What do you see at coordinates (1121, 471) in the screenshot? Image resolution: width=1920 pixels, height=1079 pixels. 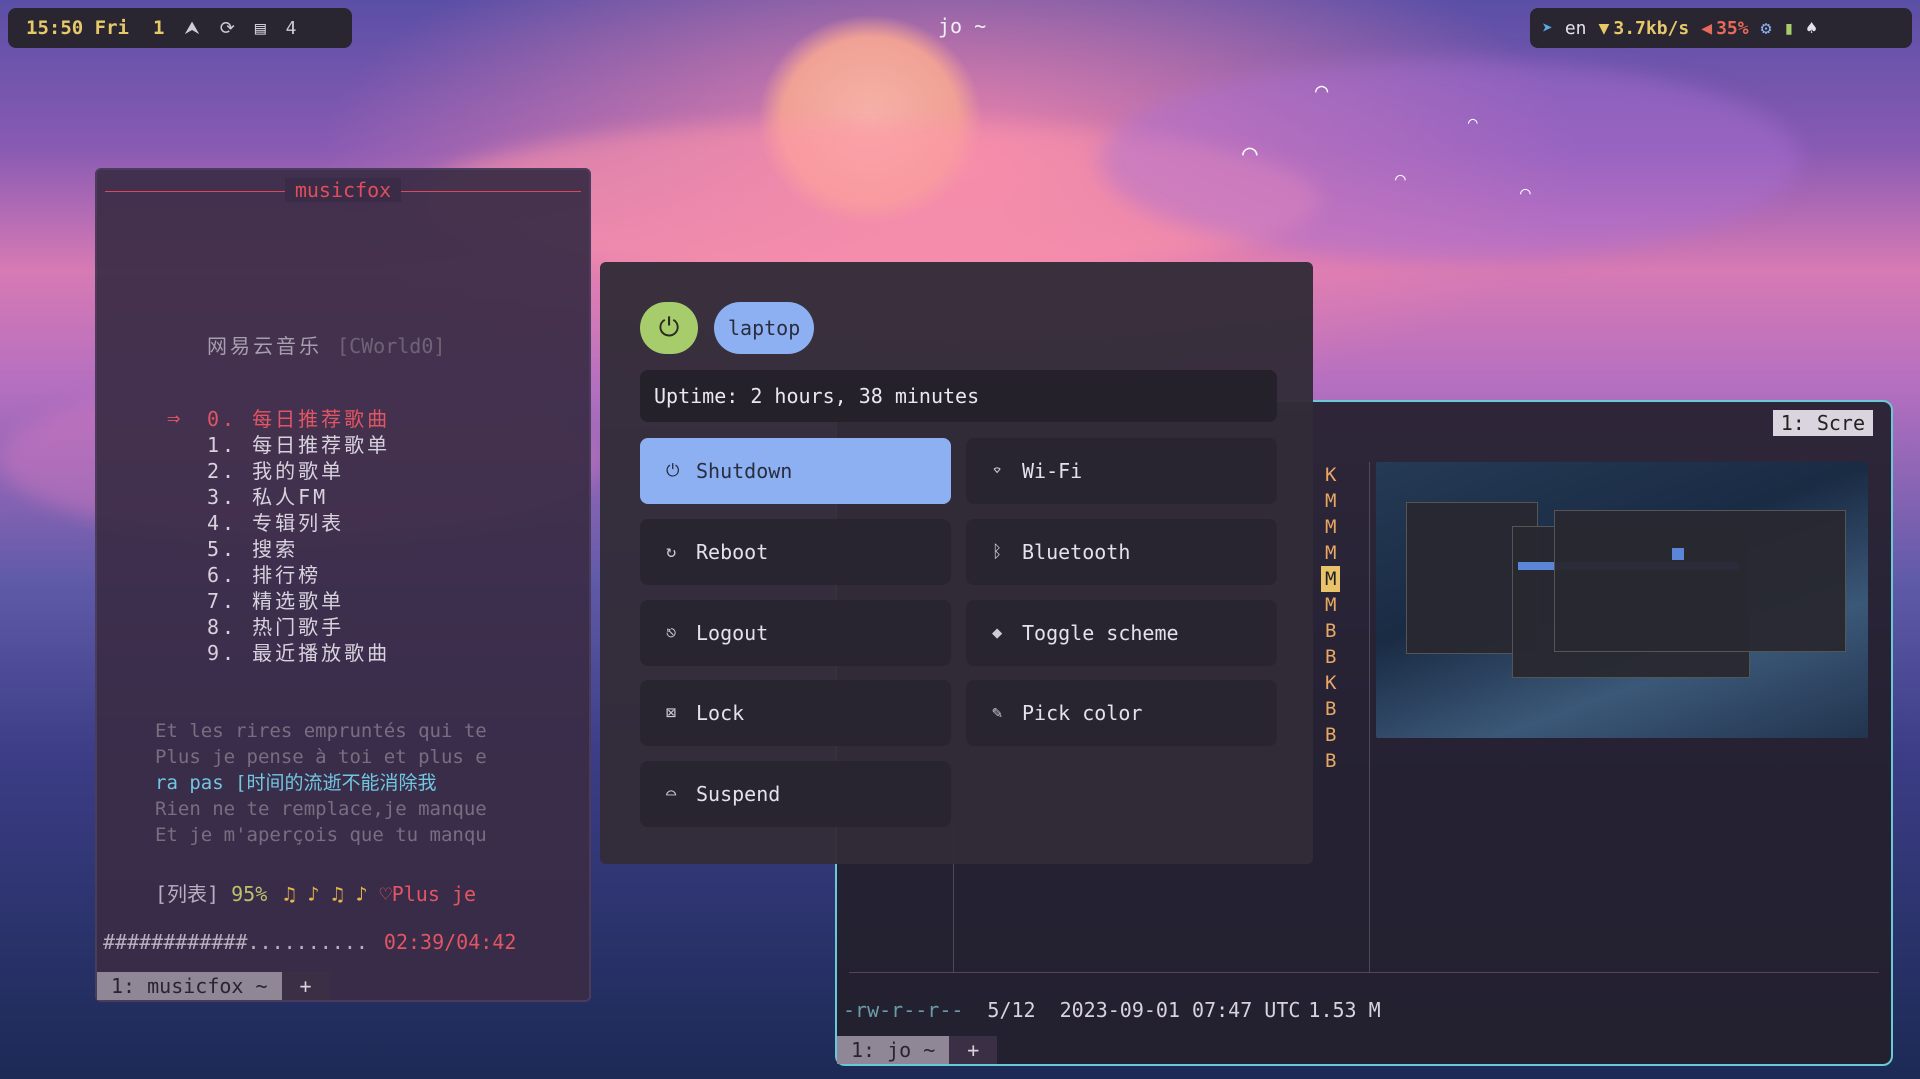 I see `wifi-button: ⌔ Wi-Fi` at bounding box center [1121, 471].